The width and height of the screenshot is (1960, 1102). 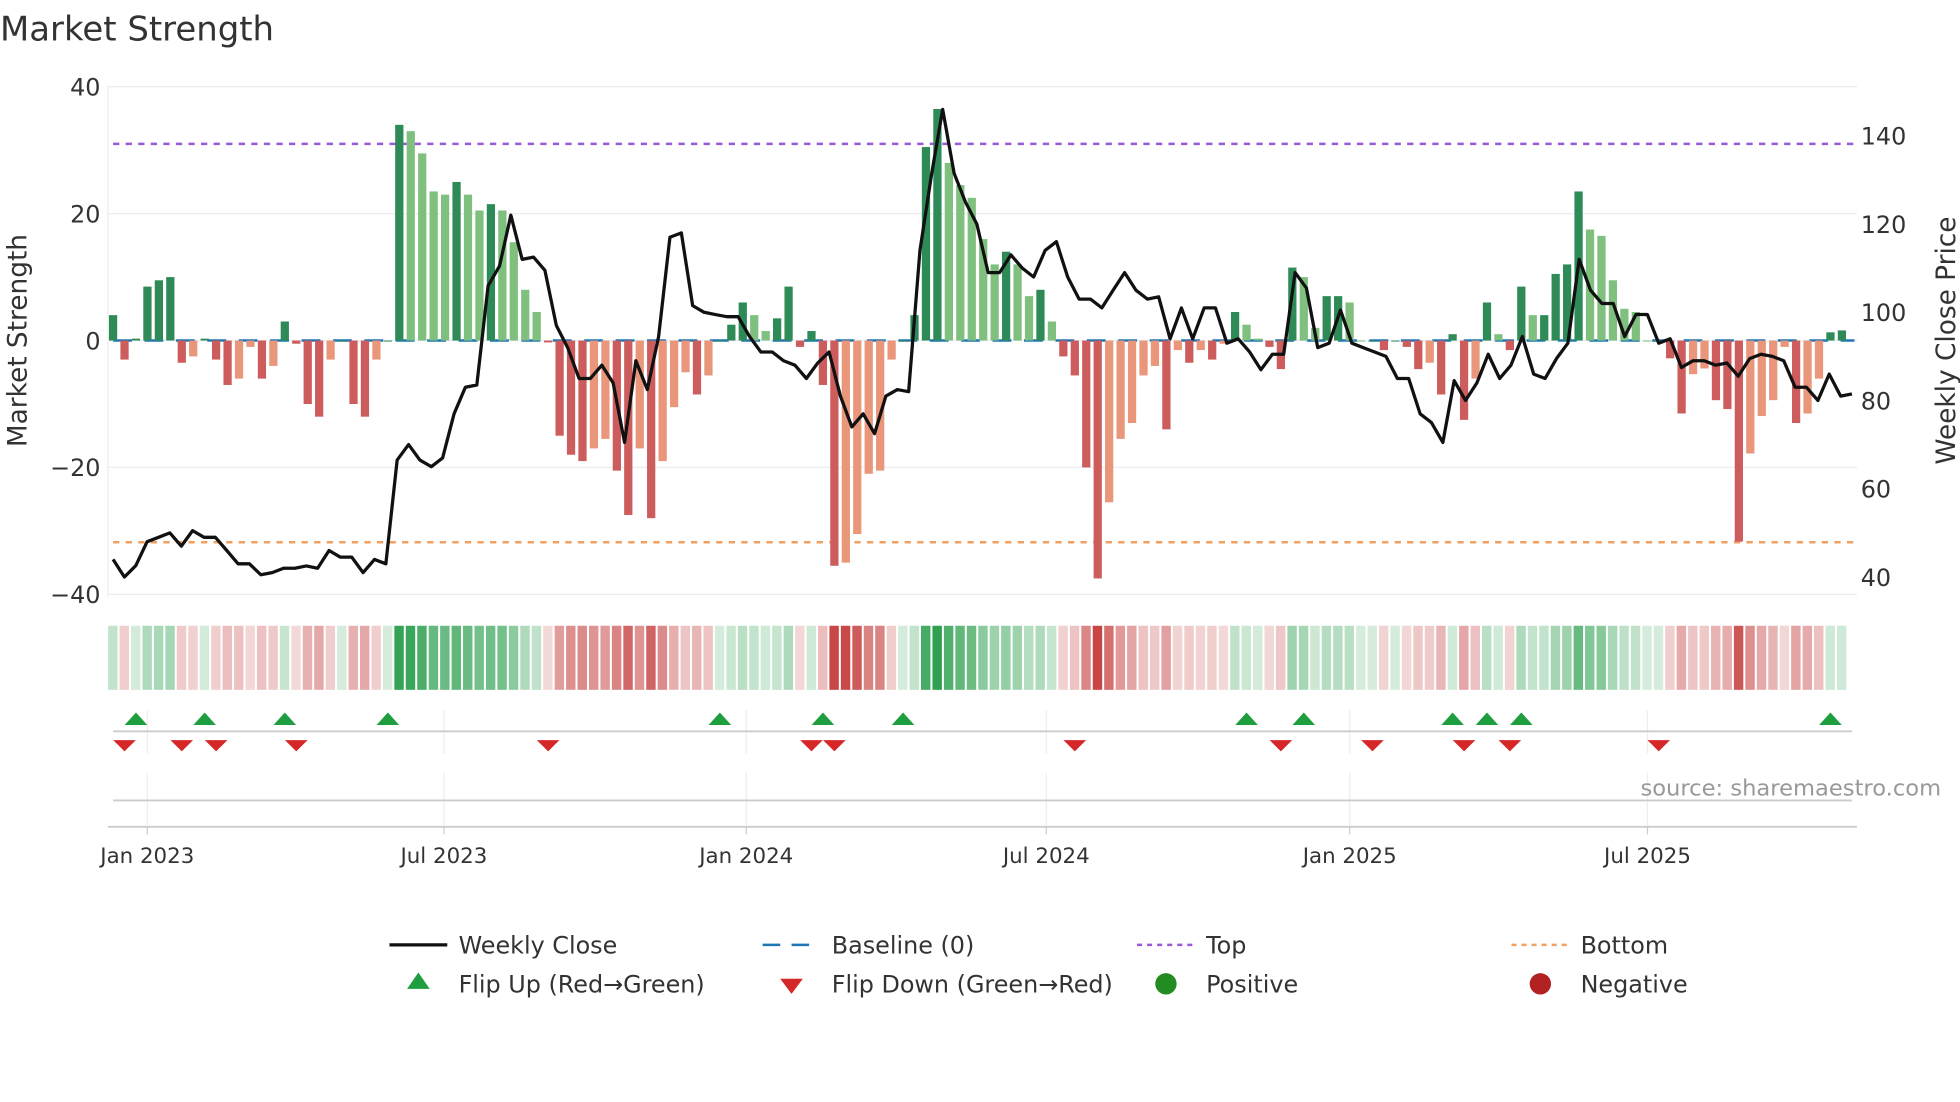 I want to click on legend-item-flip-down-green-red: Flip Down (Green→Red), so click(x=946, y=985).